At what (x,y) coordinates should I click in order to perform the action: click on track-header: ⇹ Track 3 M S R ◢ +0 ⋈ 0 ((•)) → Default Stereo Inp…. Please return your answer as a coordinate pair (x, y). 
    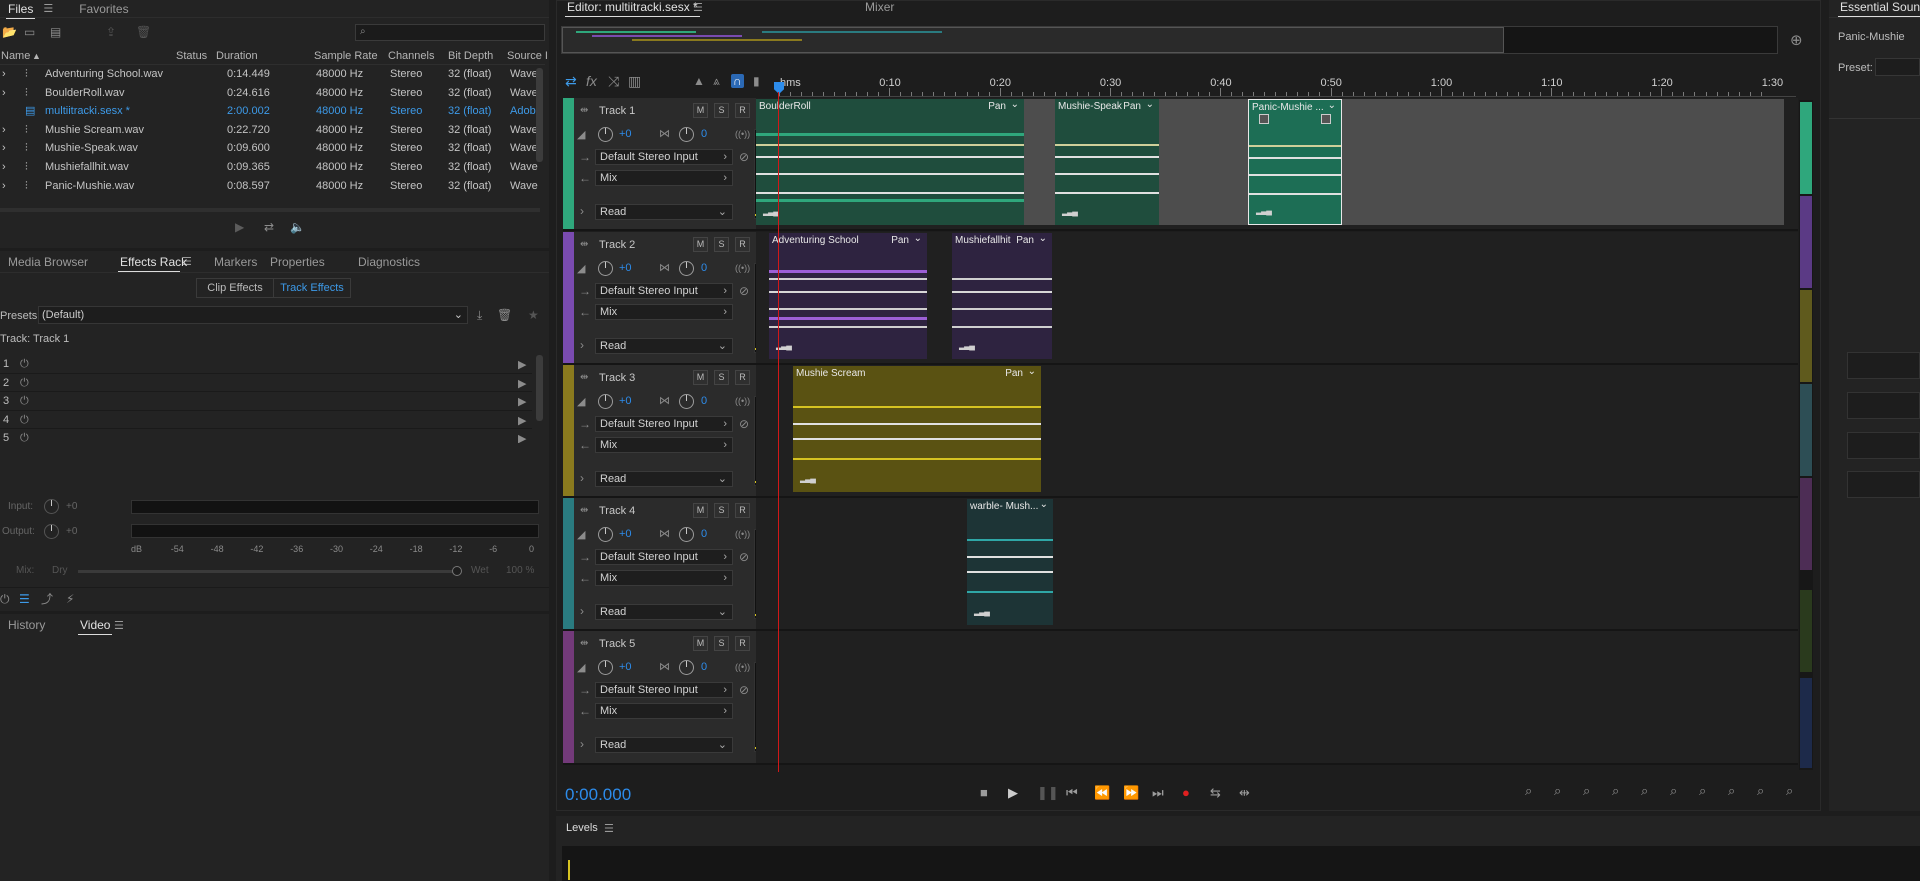
    Looking at the image, I should click on (659, 430).